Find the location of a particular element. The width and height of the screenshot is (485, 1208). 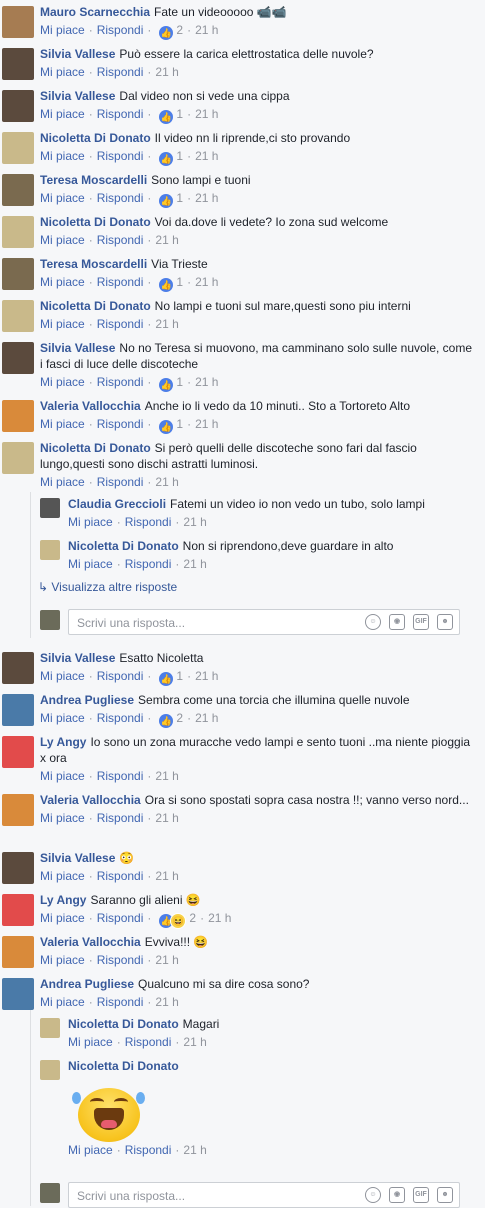

comment-author: Mauro Scarnecchia is located at coordinates (95, 12).